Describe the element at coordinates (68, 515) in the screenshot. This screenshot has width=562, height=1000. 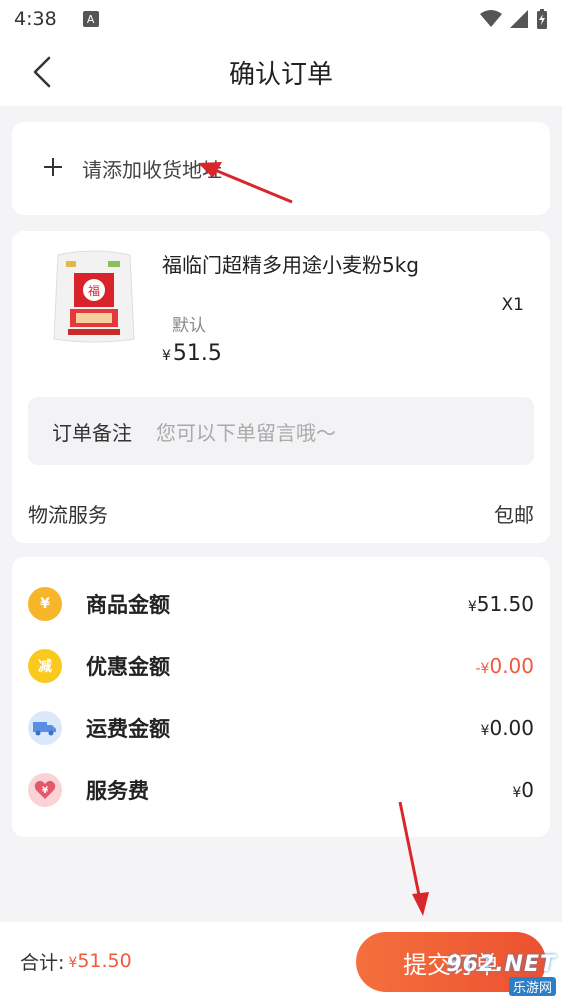
I see `logistics-label: 物流服务` at that location.